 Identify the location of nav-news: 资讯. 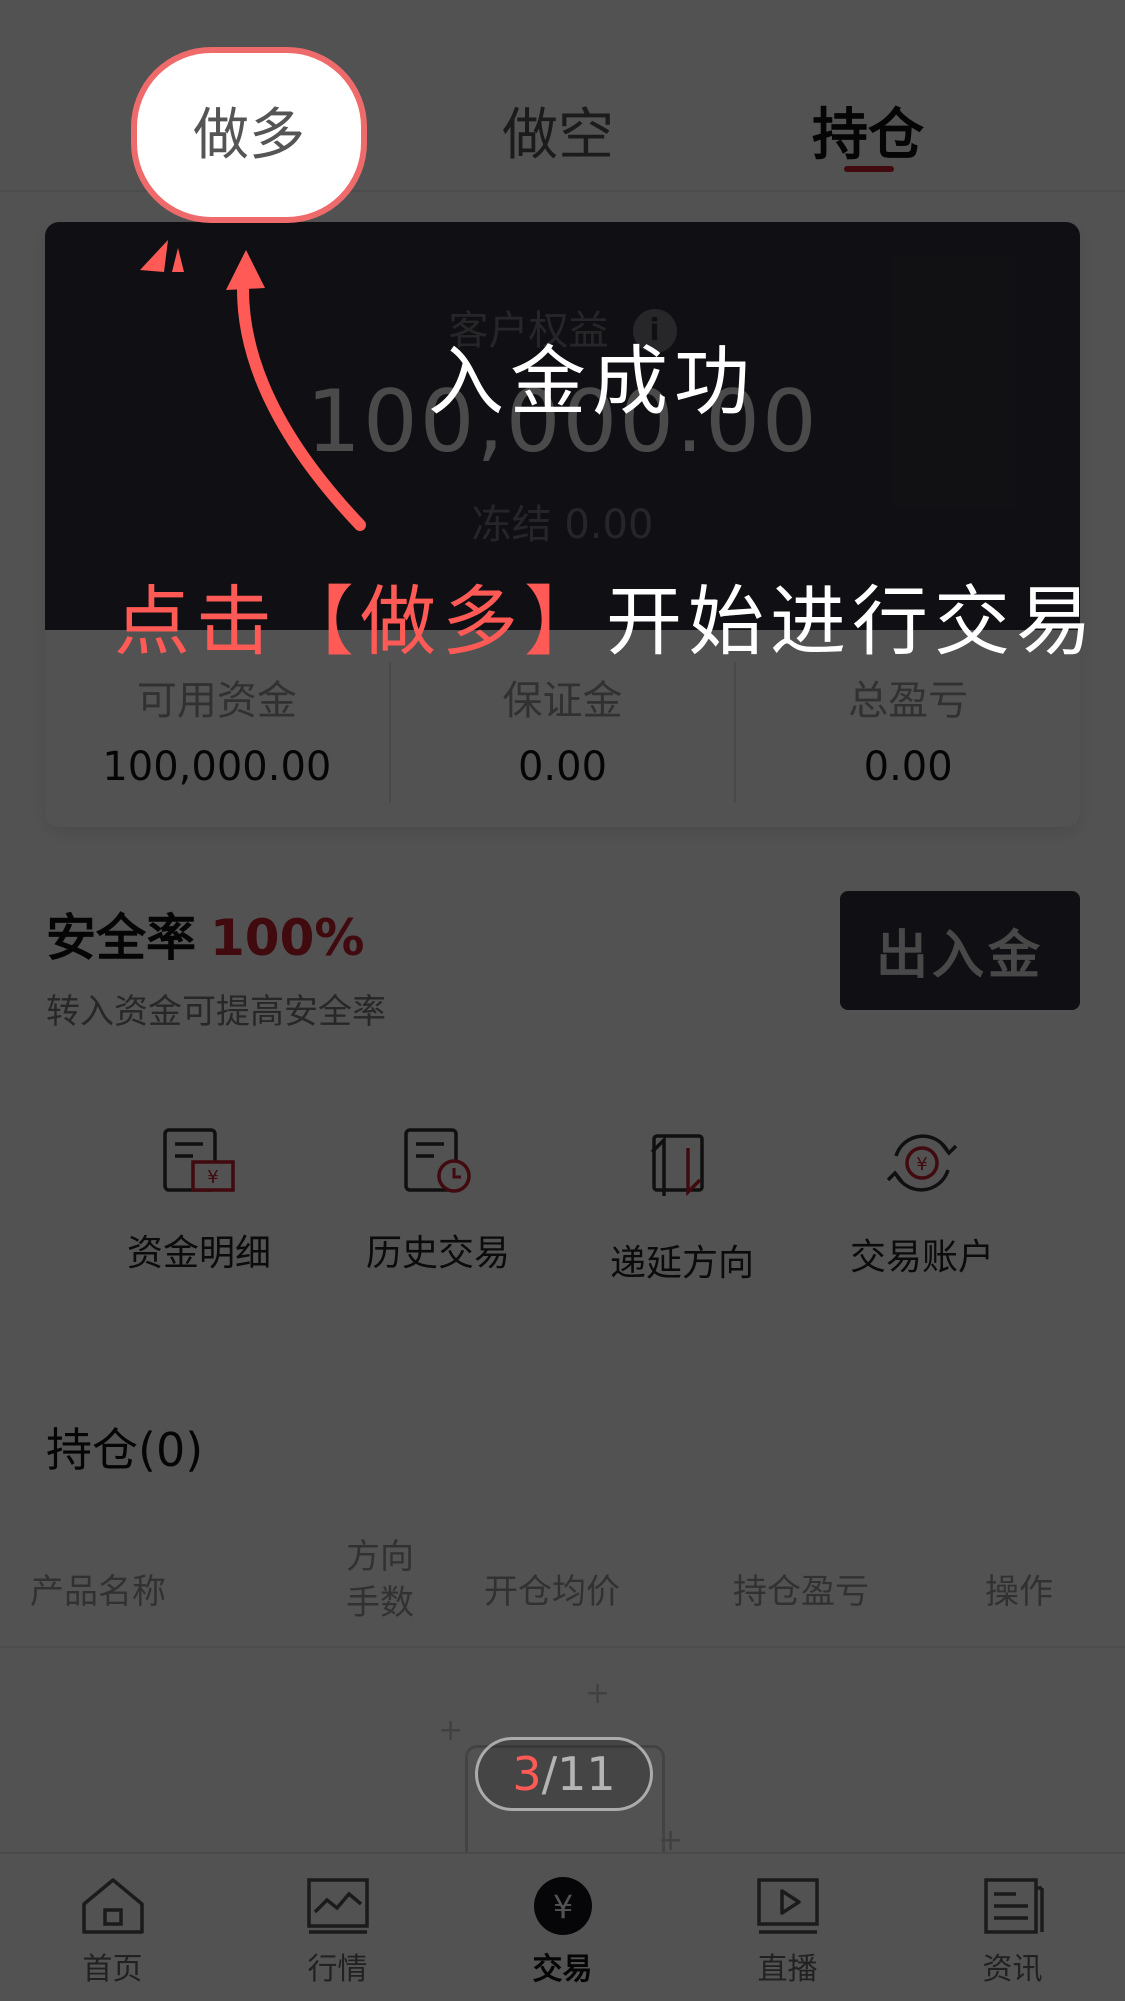
(1012, 1927).